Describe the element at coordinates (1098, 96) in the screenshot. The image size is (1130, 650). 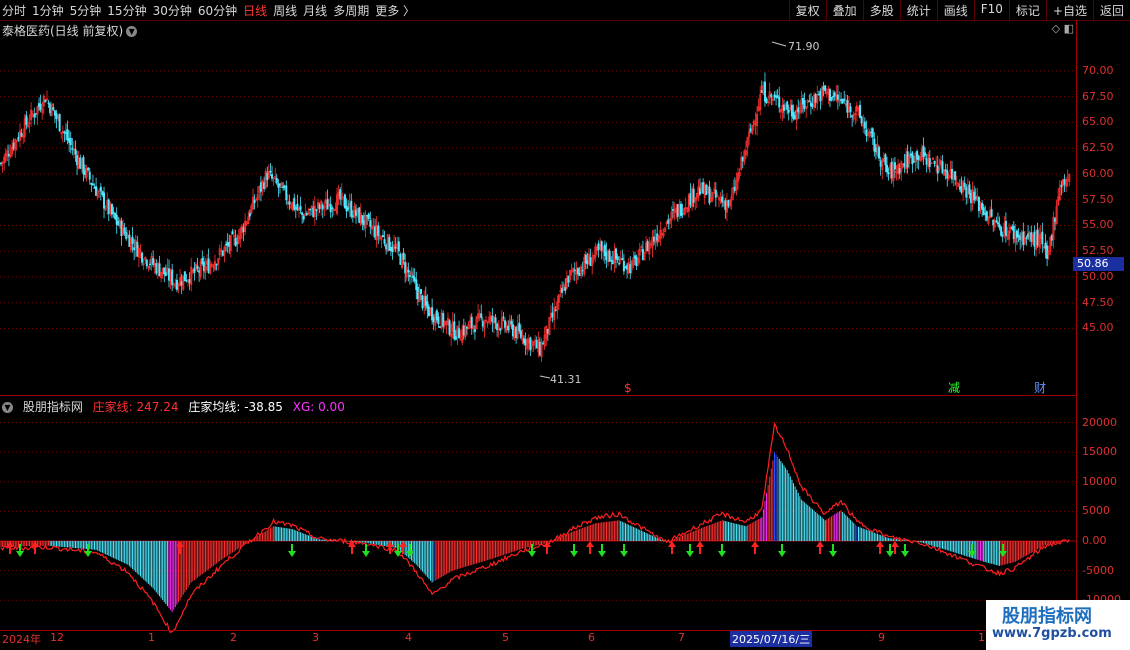
I see `price-tick: 67.50` at that location.